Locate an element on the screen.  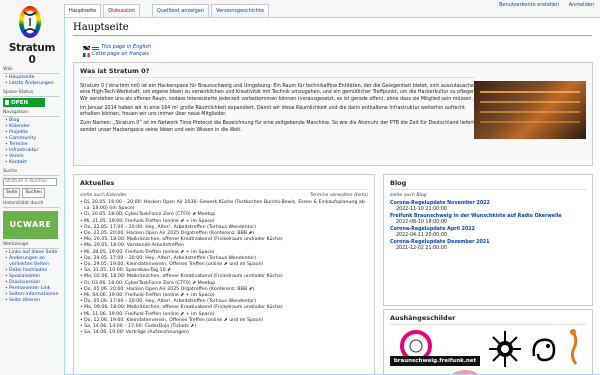
door-icon is located at coordinates (7, 102).